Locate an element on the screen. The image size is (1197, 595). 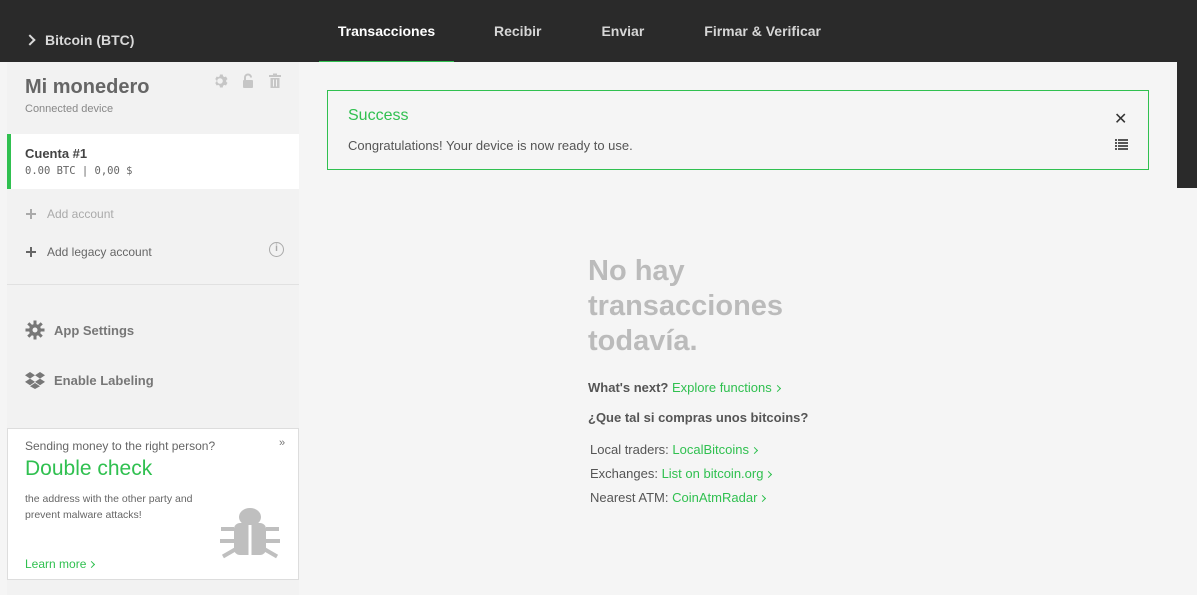
tab-send: Enviar is located at coordinates (622, 31).